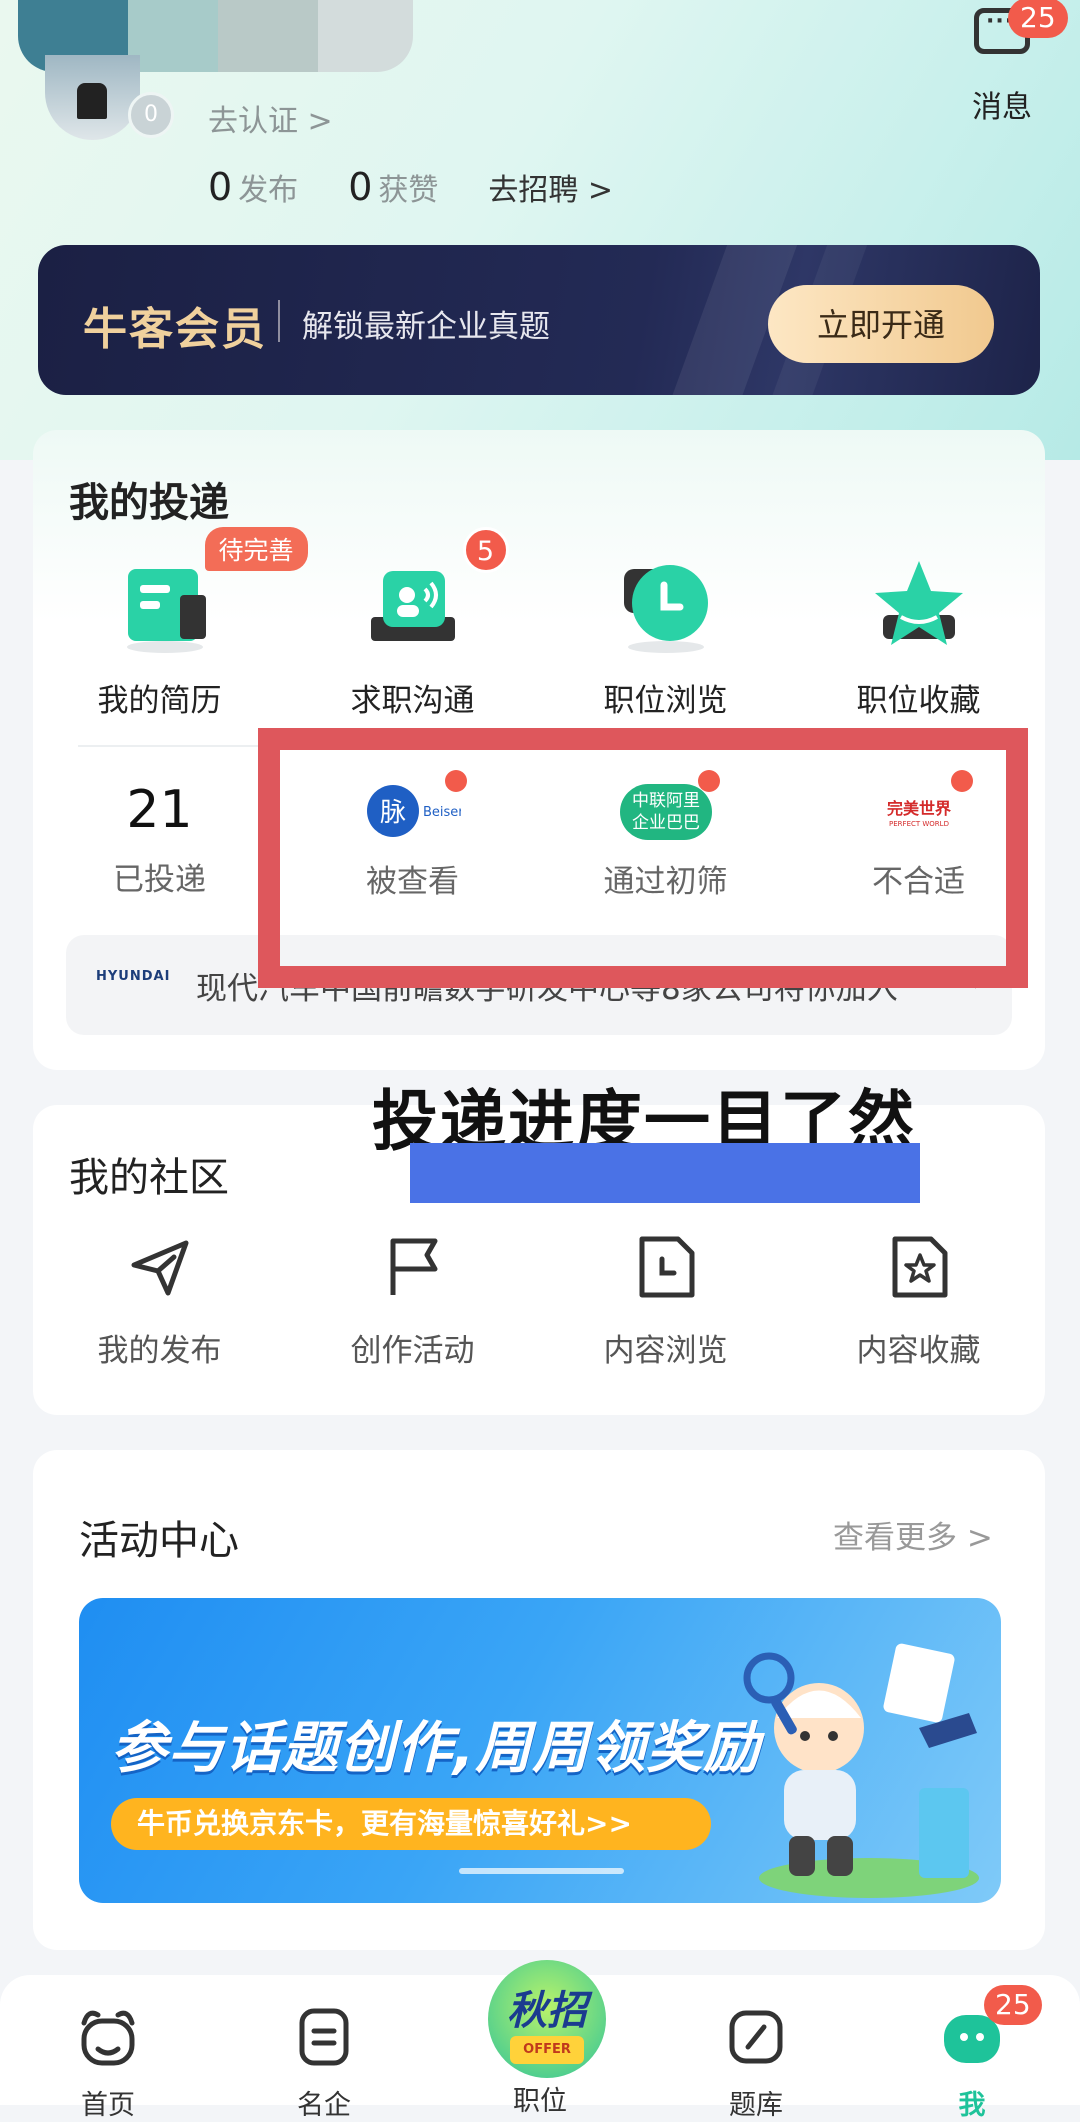 The image size is (1080, 2122). What do you see at coordinates (550, 187) in the screenshot?
I see `recruit-link: 去招聘 >` at bounding box center [550, 187].